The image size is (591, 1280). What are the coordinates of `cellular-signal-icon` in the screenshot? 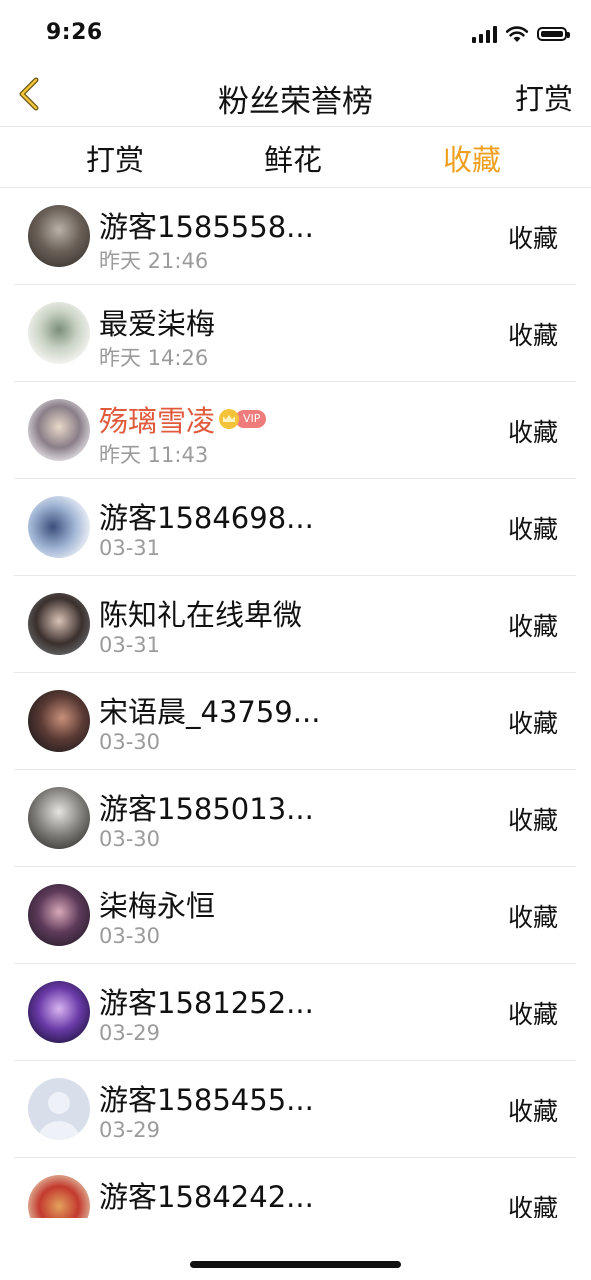 It's located at (484, 34).